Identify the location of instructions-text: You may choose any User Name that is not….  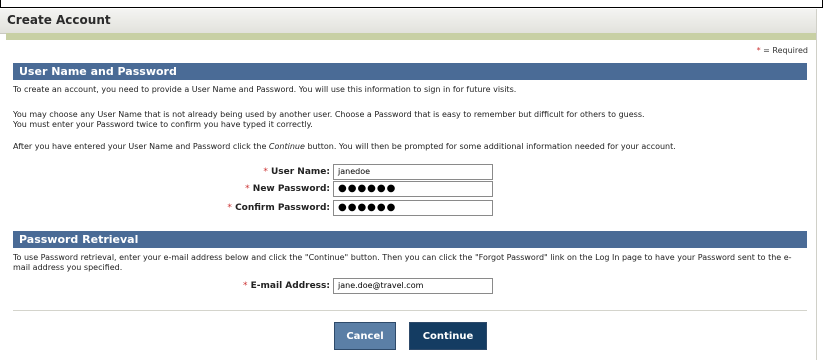
(410, 120).